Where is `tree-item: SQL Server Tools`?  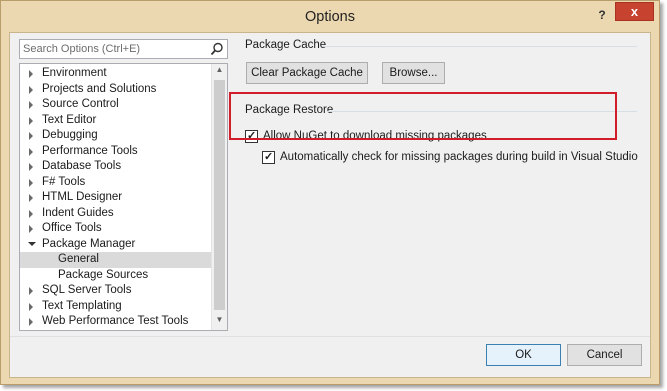
tree-item: SQL Server Tools is located at coordinates (116, 291).